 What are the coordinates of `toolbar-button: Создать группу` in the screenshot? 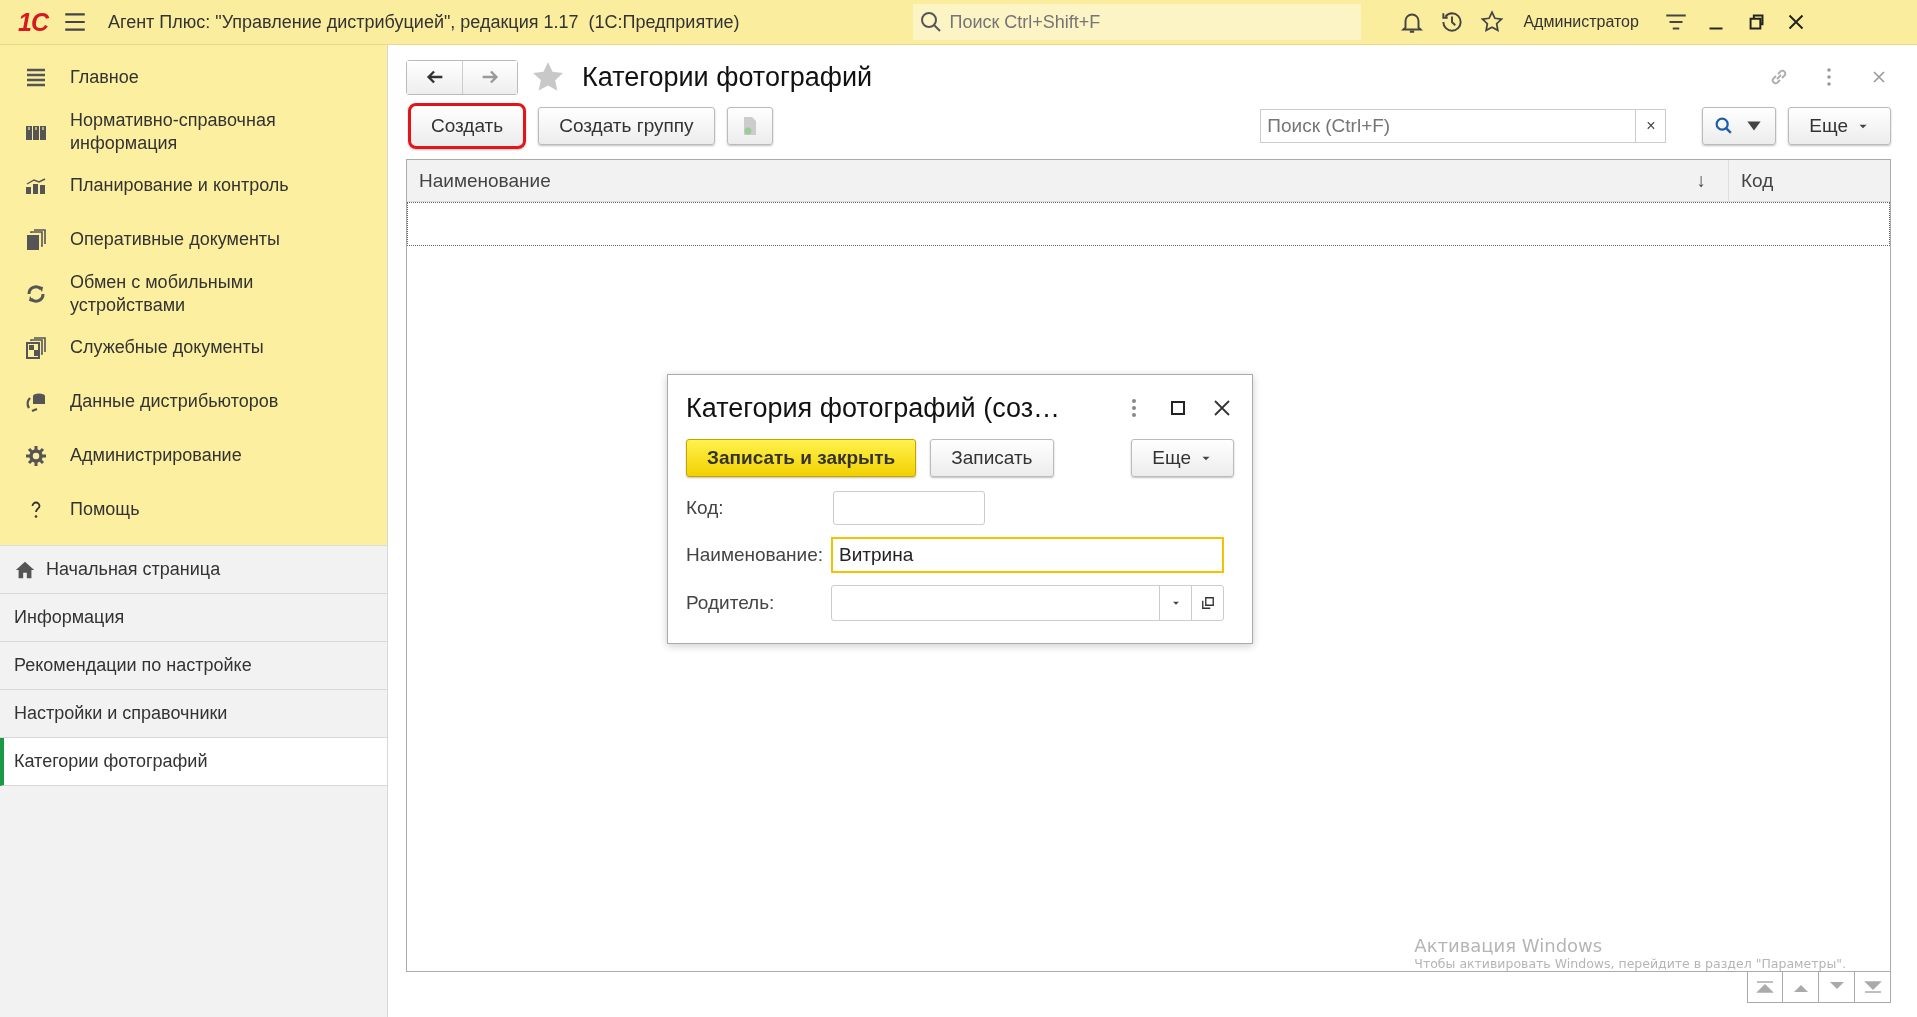 It's located at (626, 126).